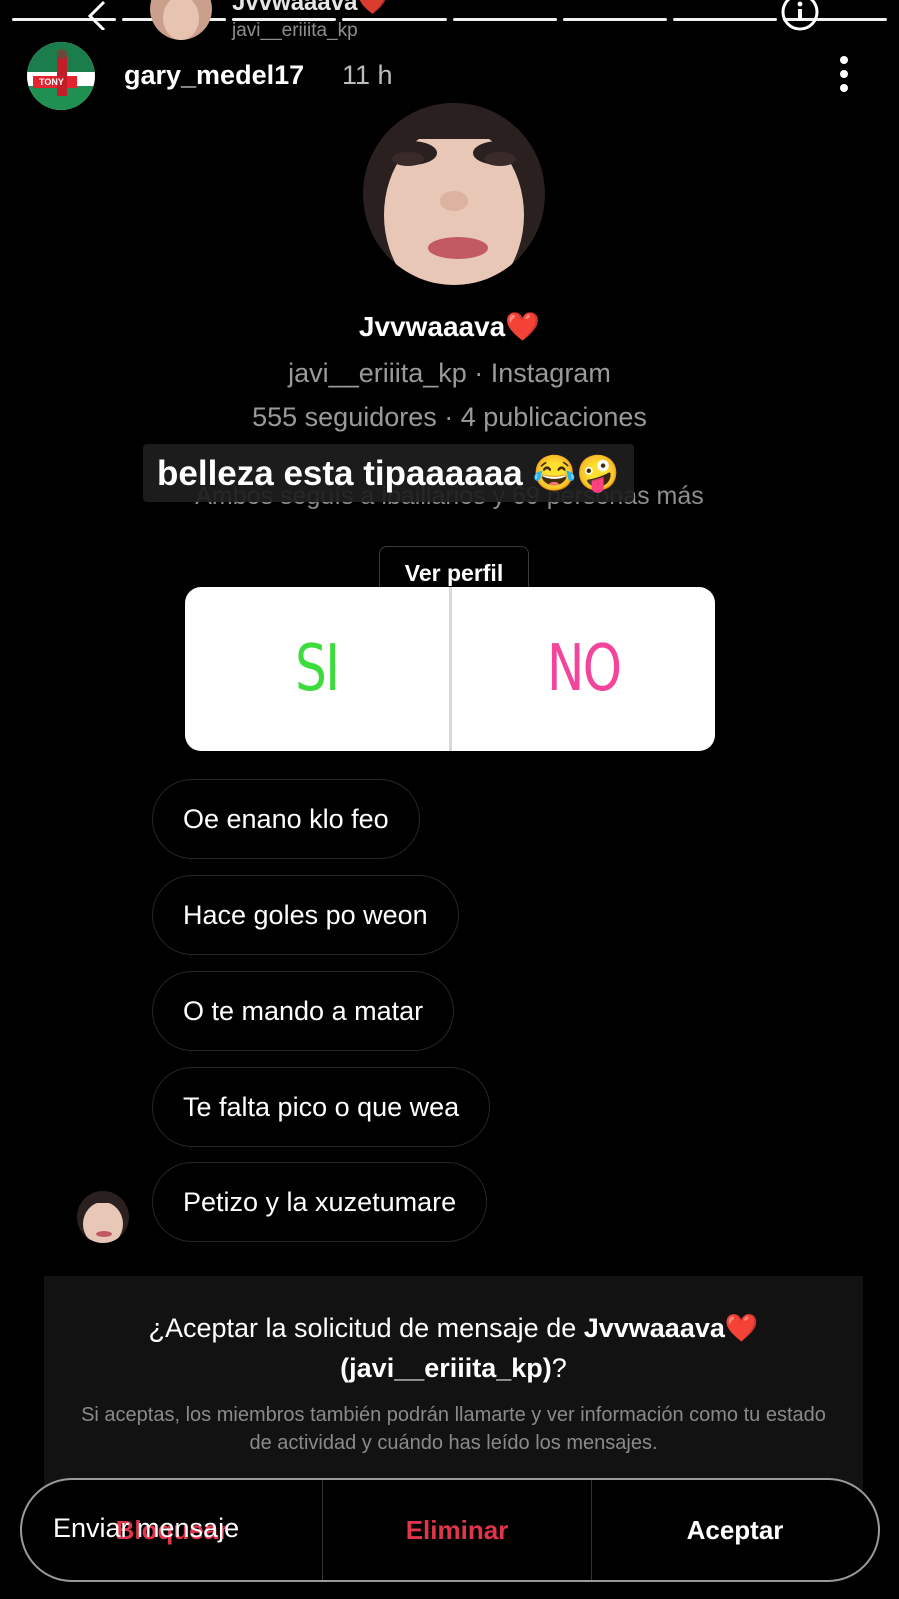  Describe the element at coordinates (320, 1202) in the screenshot. I see `message-bubble: Petizo y la xuzetumare` at that location.